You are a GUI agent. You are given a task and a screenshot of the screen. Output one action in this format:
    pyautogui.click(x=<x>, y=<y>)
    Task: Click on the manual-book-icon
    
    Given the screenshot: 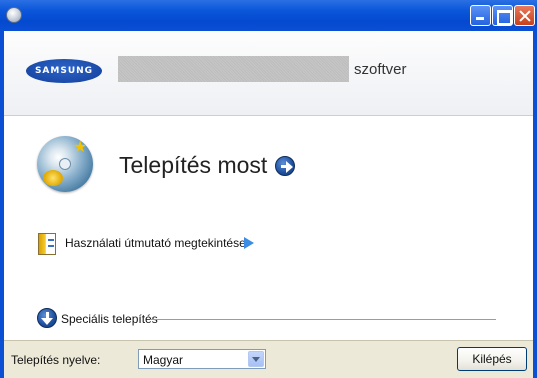 What is the action you would take?
    pyautogui.click(x=47, y=244)
    